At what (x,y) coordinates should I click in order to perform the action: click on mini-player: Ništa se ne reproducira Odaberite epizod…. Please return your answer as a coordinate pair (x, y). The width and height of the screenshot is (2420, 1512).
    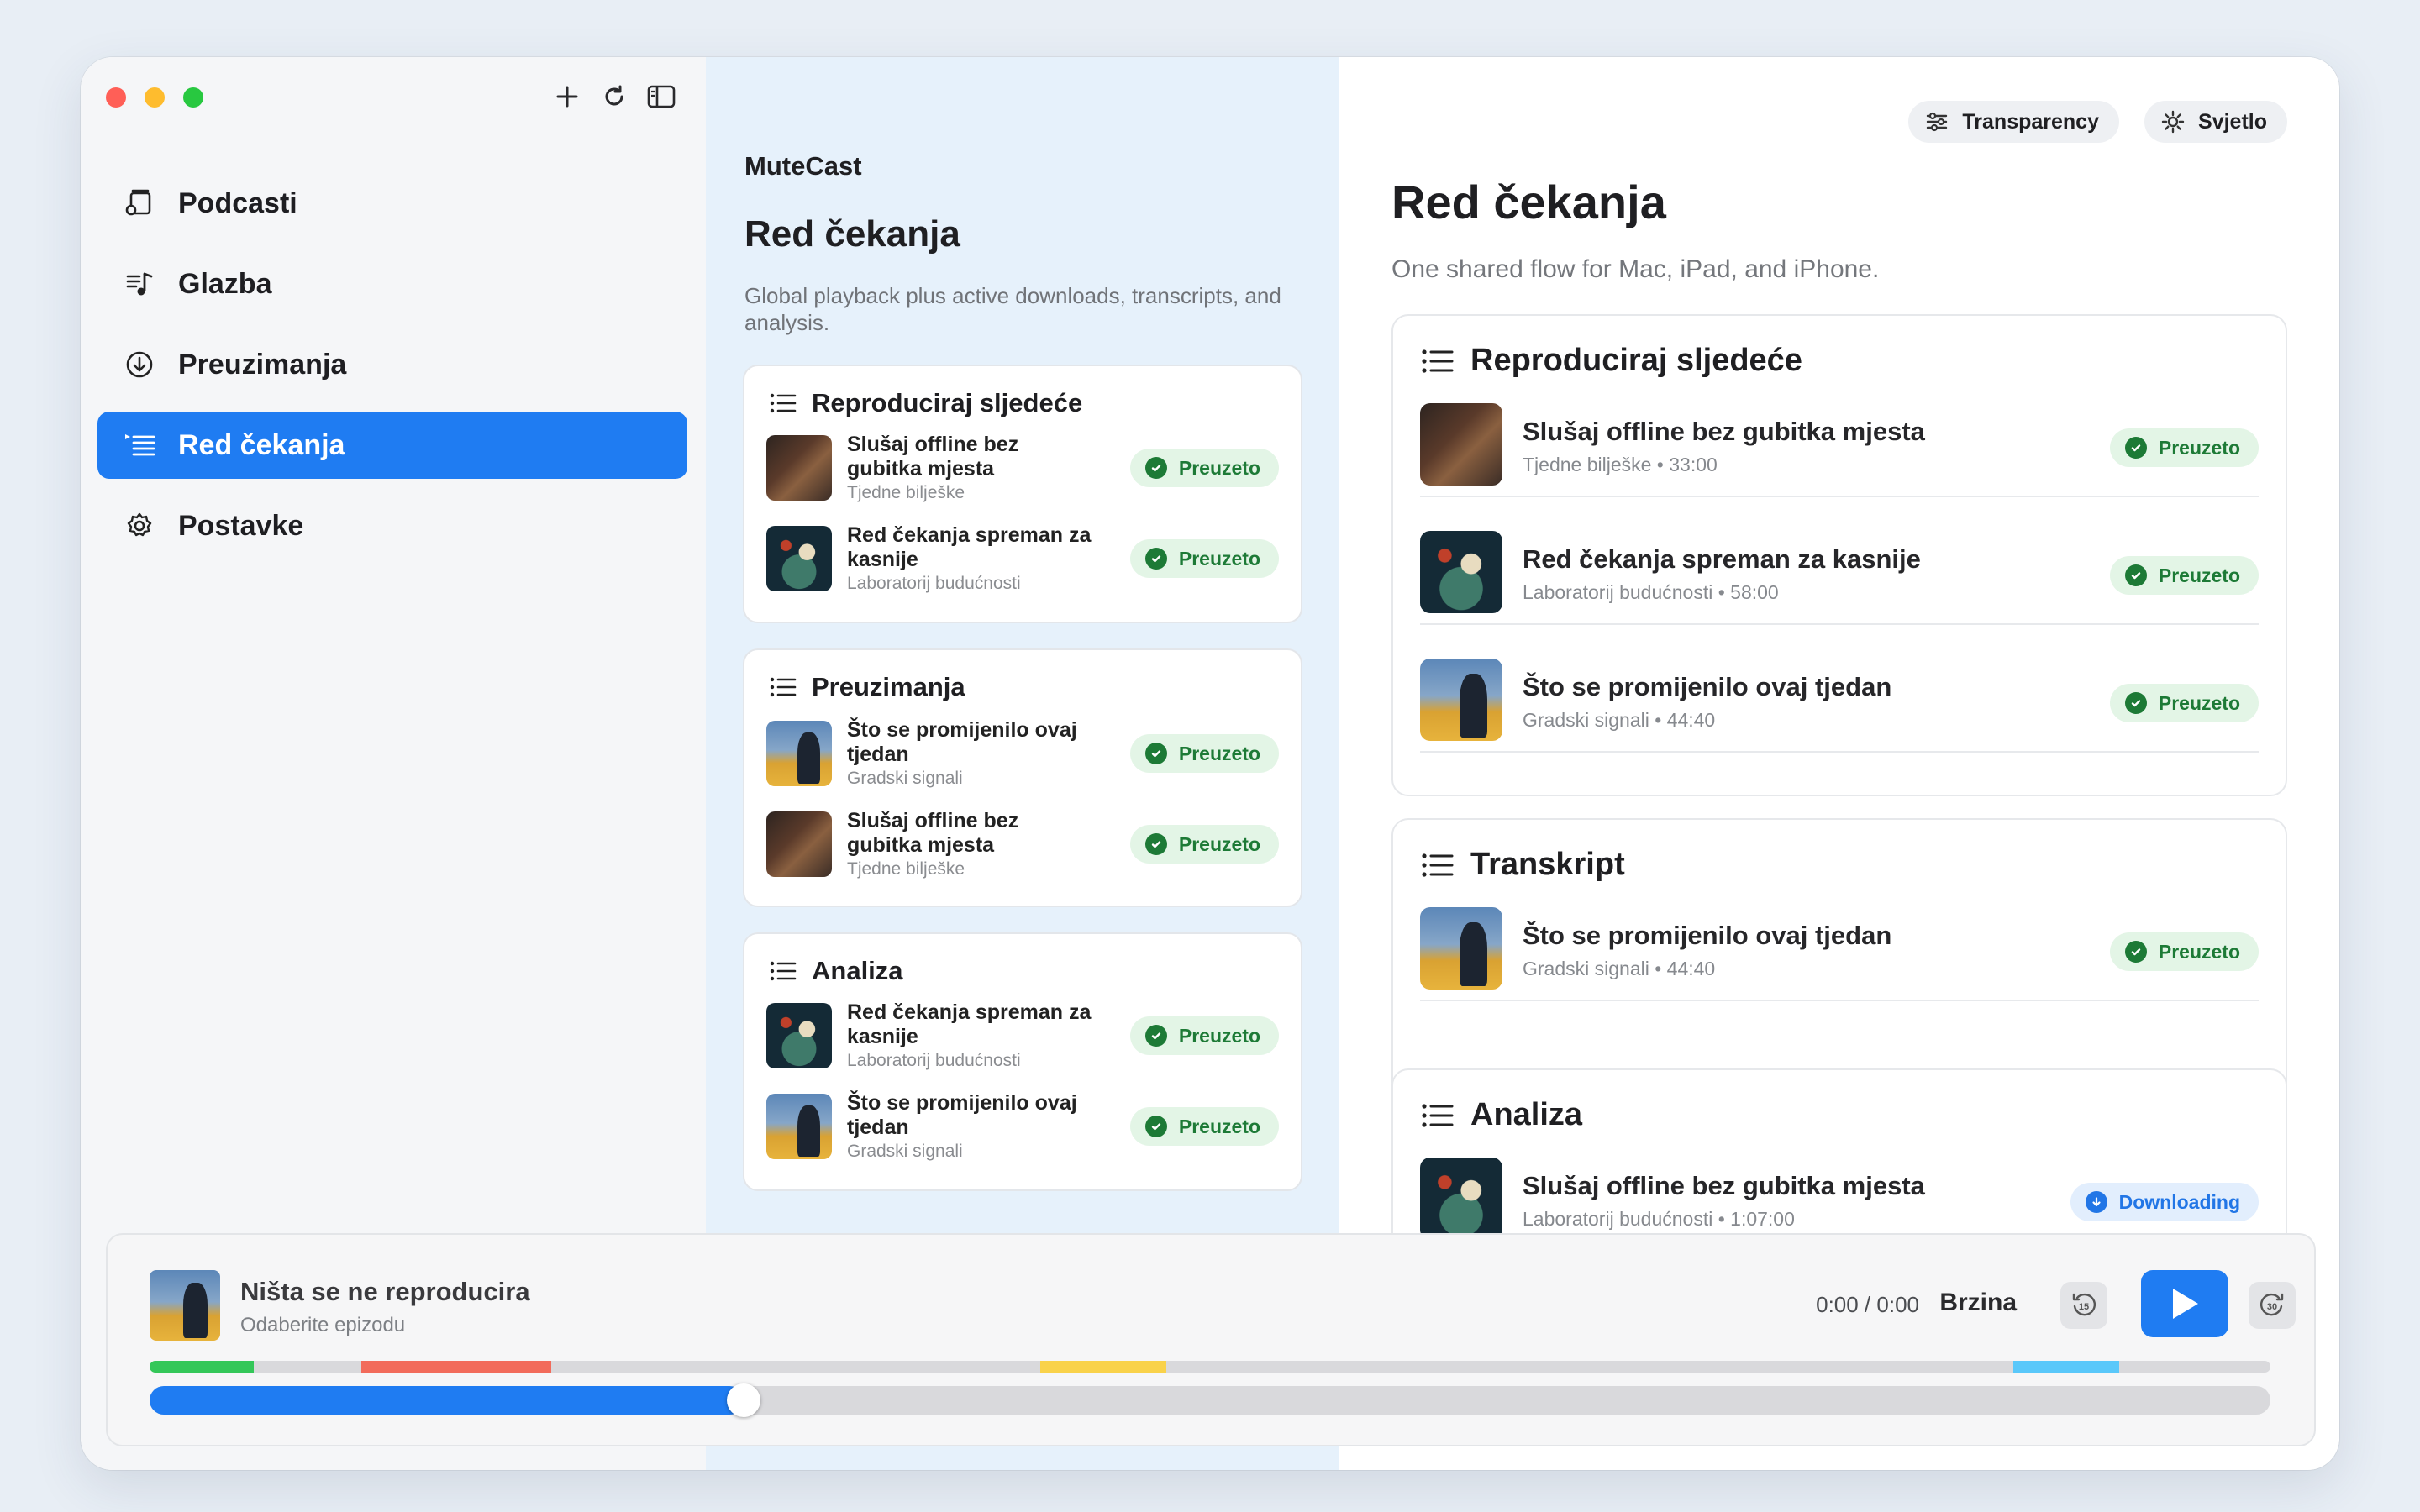
    Looking at the image, I should click on (1211, 1339).